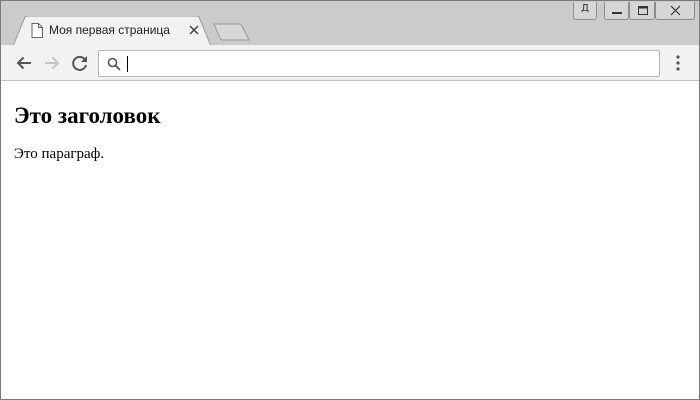  I want to click on profile-button: Д, so click(585, 11).